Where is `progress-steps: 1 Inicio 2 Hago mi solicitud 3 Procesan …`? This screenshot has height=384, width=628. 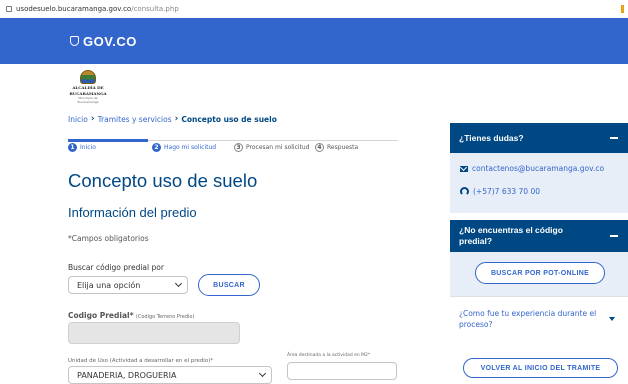 progress-steps: 1 Inicio 2 Hago mi solicitud 3 Procesan … is located at coordinates (233, 144).